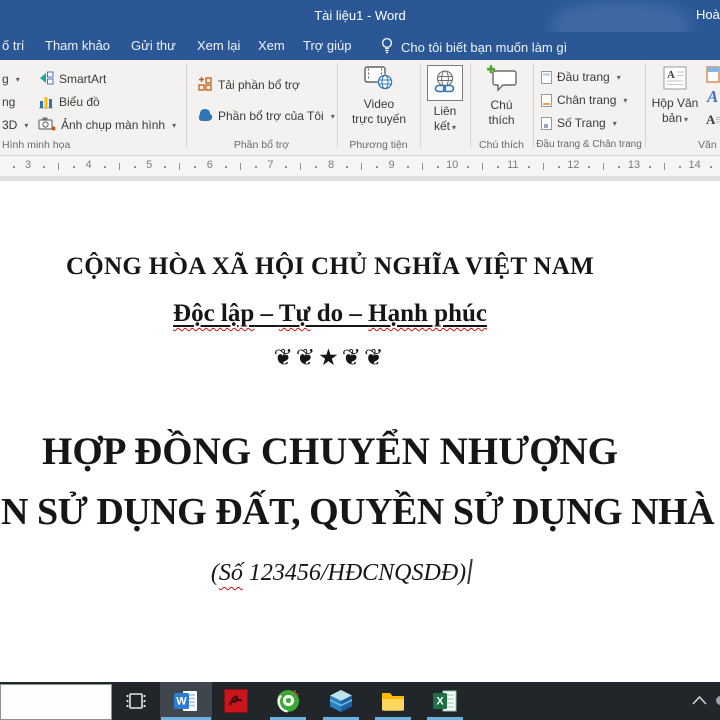 This screenshot has width=720, height=720. I want to click on camera-icon, so click(47, 125).